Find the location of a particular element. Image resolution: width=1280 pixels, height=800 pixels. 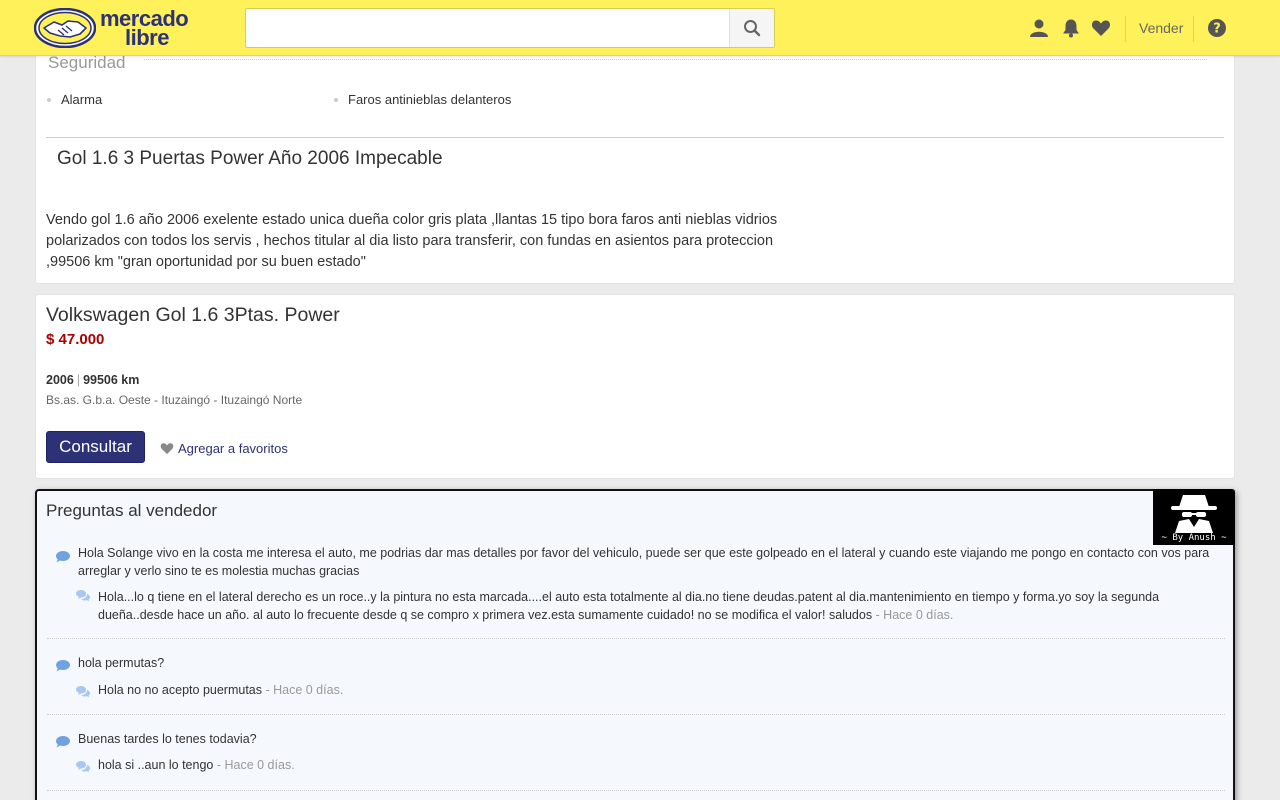

user-icon is located at coordinates (1039, 28).